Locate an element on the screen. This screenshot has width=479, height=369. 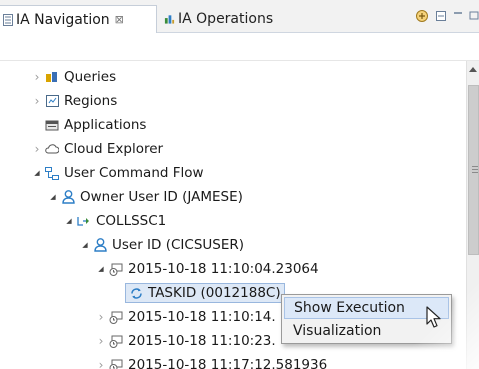
tree-item-label: Cloud Explorer is located at coordinates (114, 149).